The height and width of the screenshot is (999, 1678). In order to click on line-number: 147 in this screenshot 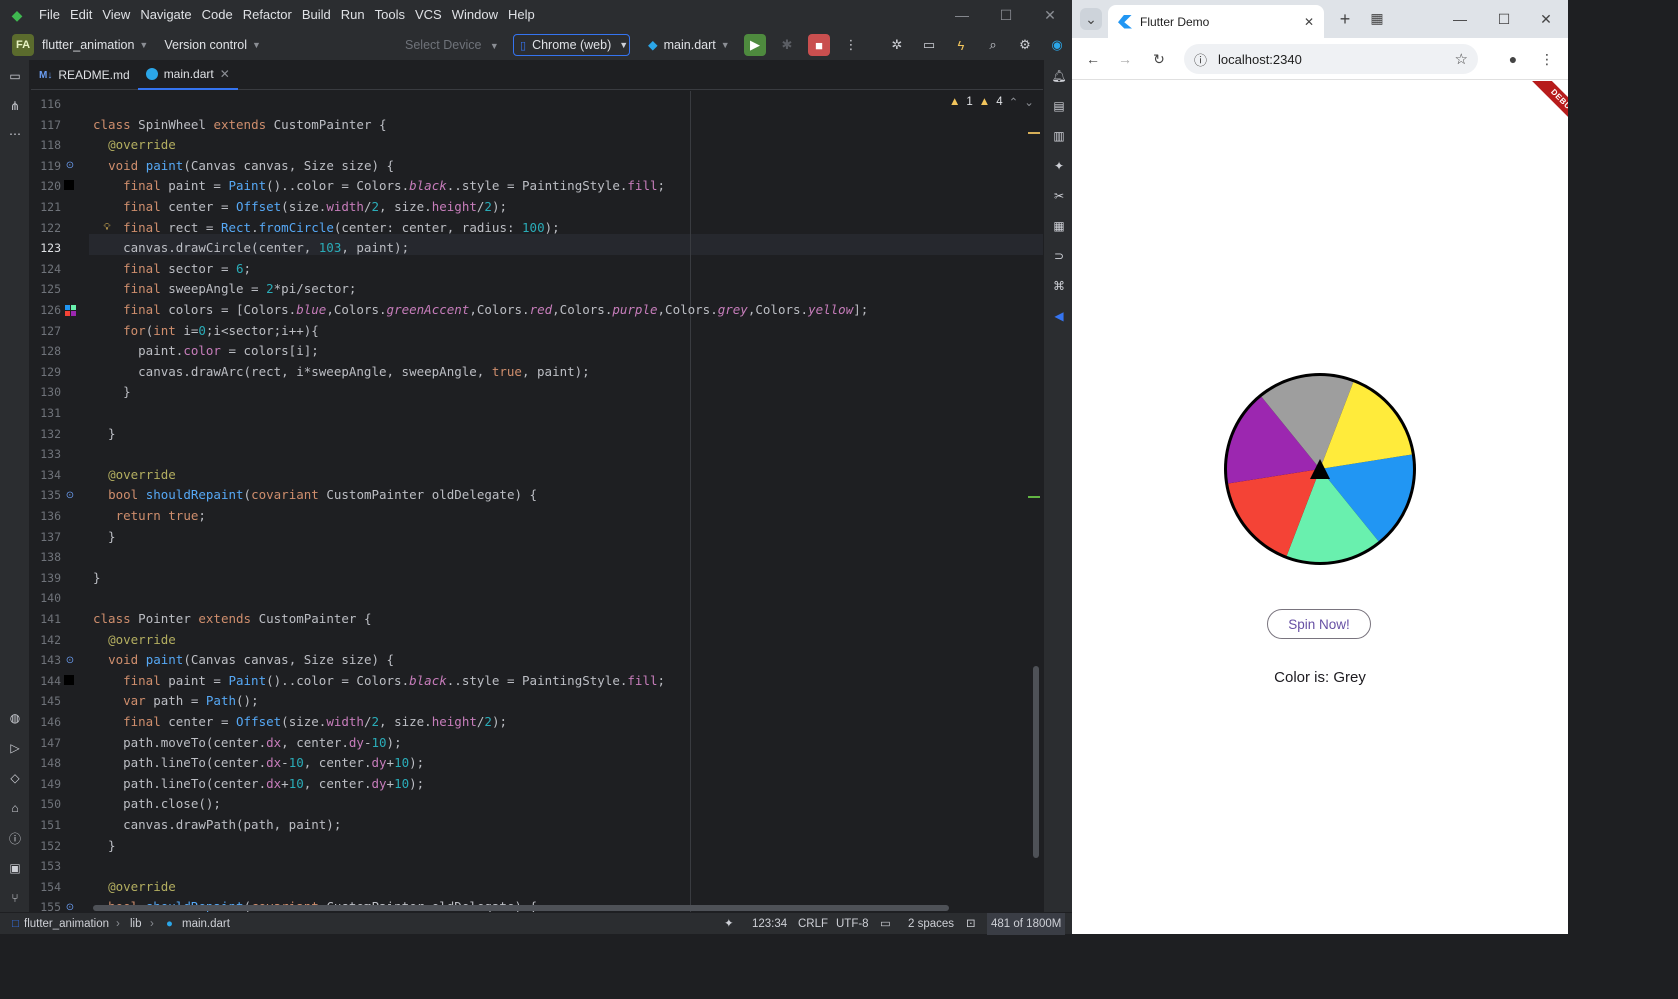, I will do `click(46, 743)`.